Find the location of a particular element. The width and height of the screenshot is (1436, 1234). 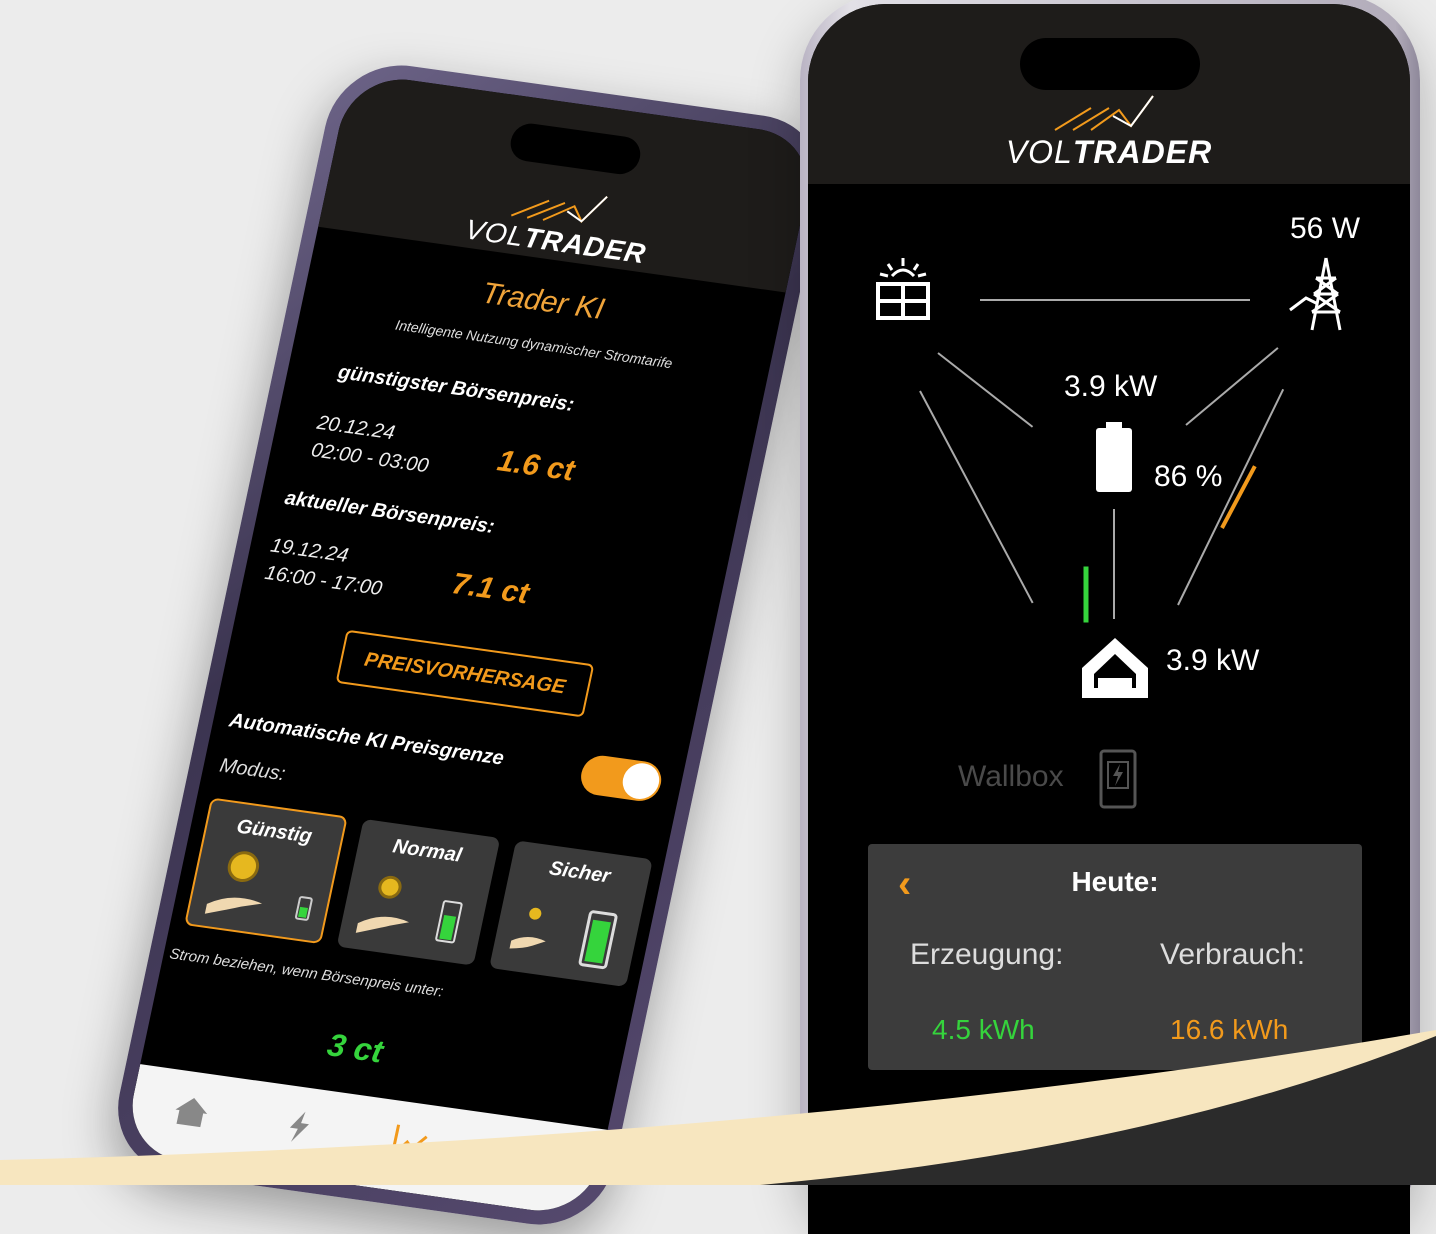

decorative-background-curve is located at coordinates (718, 1107).